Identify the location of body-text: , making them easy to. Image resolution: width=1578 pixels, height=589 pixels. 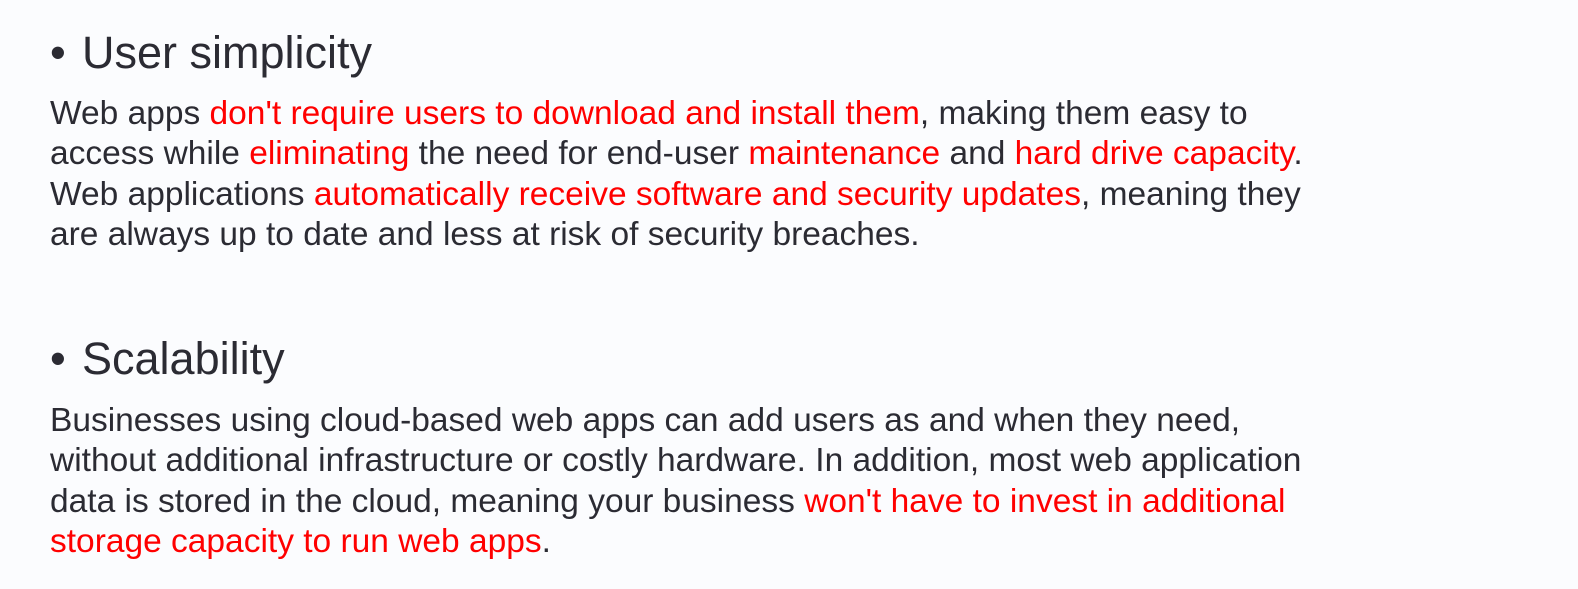
(1083, 113).